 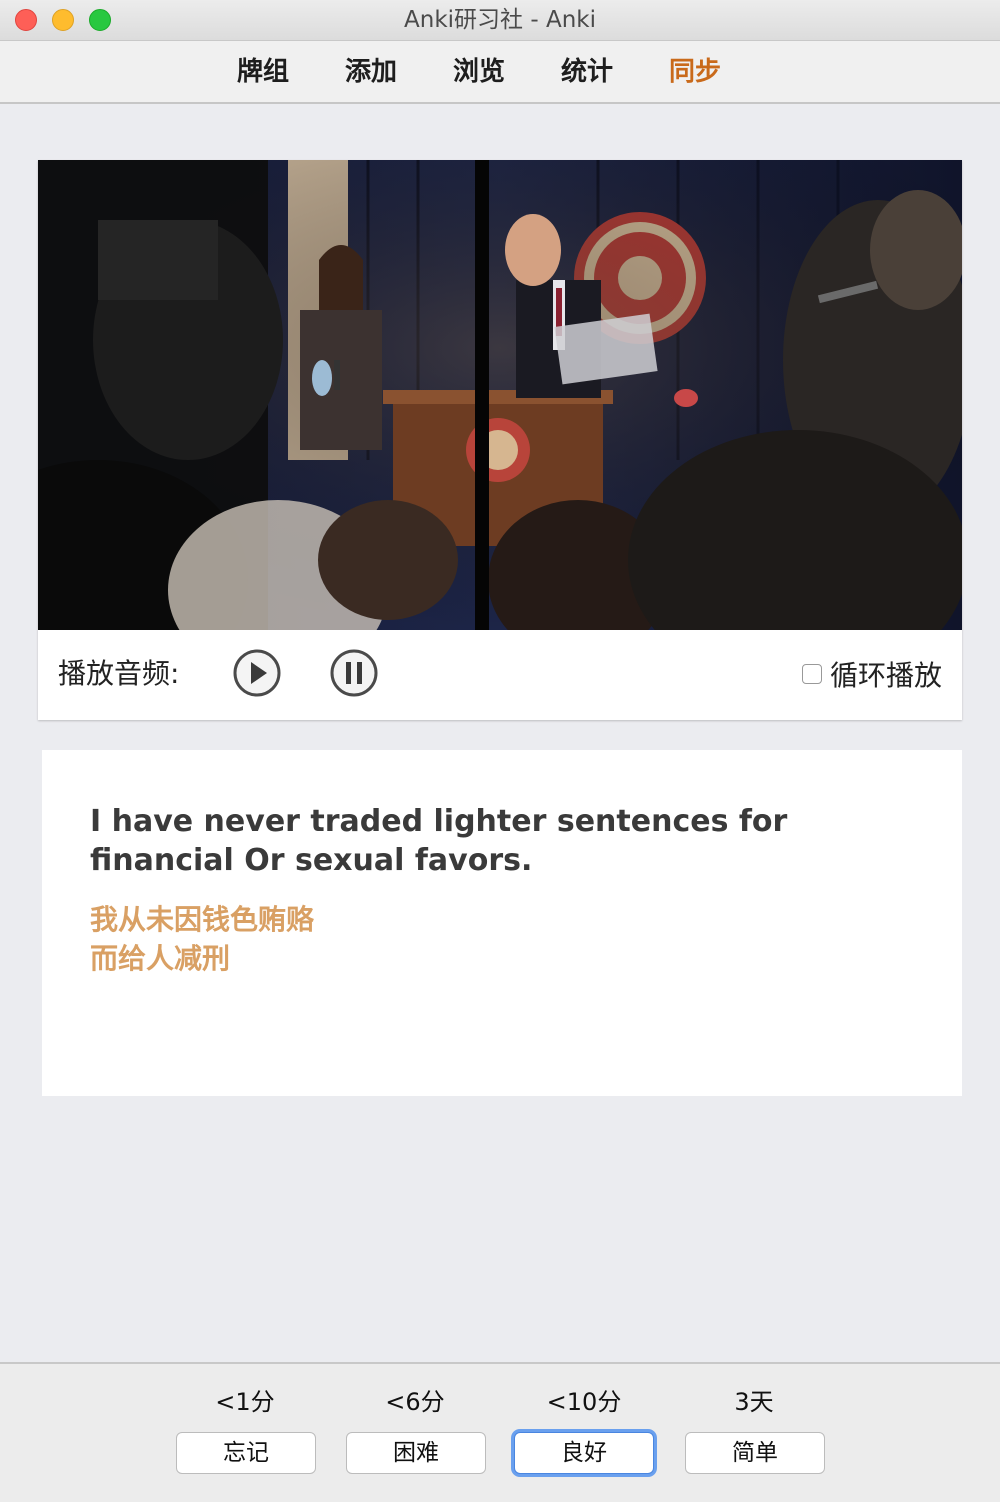 I want to click on interval-label: <10分, so click(x=584, y=1402).